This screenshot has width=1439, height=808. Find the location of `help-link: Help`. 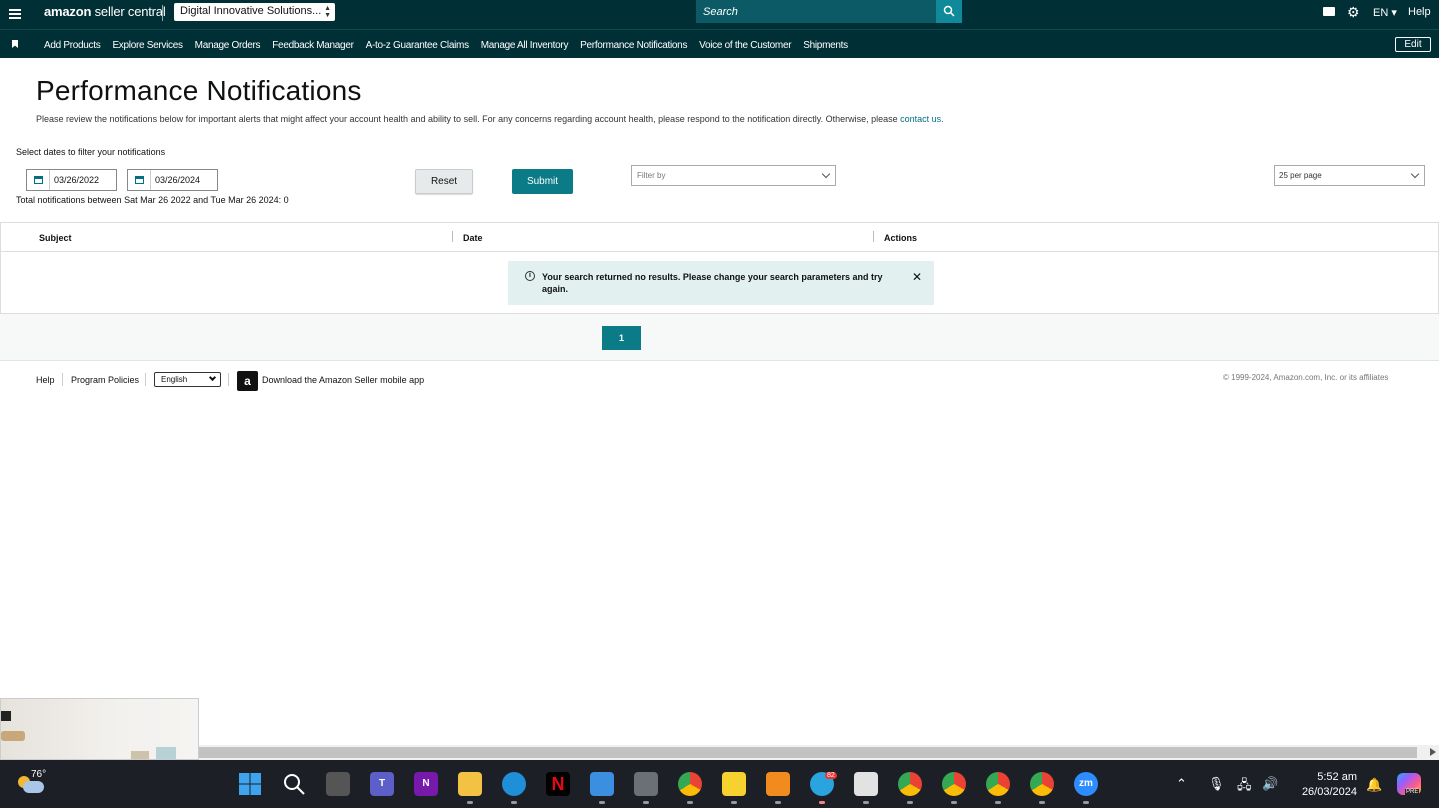

help-link: Help is located at coordinates (1419, 12).